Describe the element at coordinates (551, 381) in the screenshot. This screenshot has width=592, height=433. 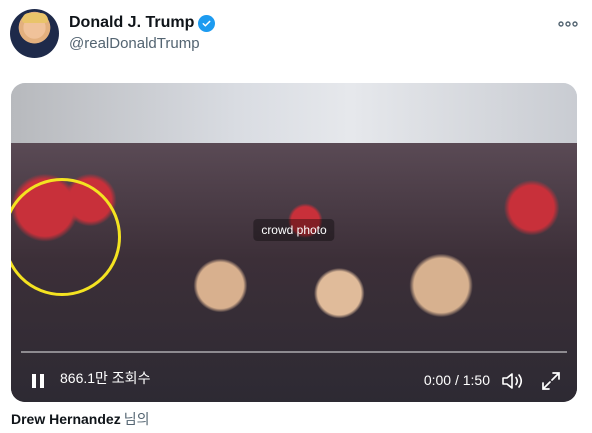
I see `fullscreen-icon` at that location.